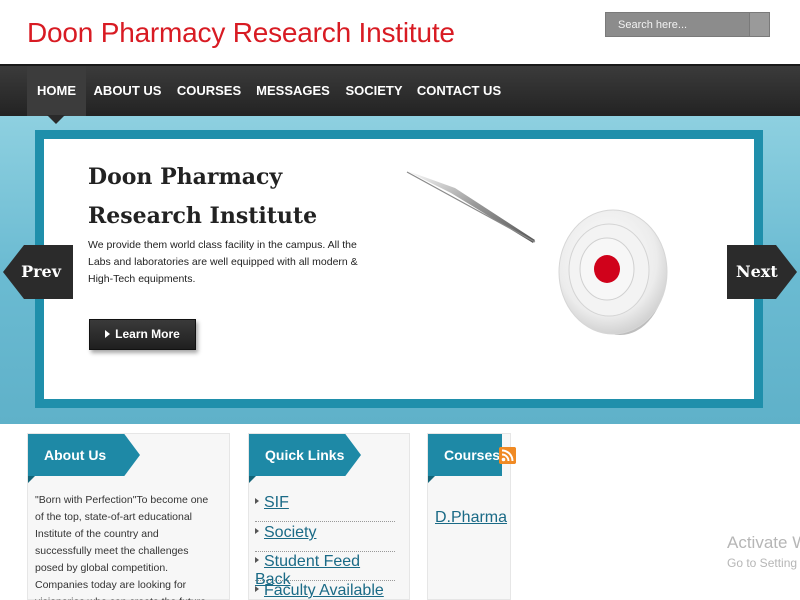 This screenshot has width=800, height=600. What do you see at coordinates (677, 24) in the screenshot?
I see `search-input` at bounding box center [677, 24].